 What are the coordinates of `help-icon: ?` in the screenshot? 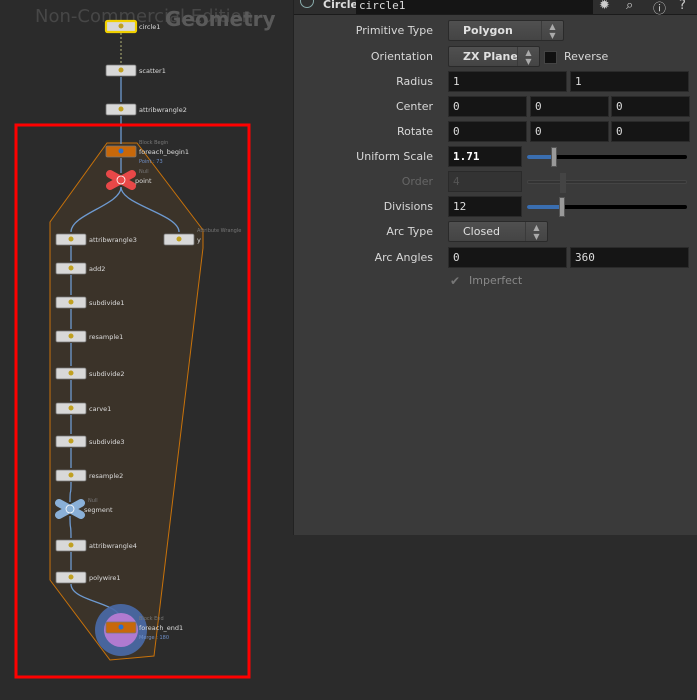 It's located at (682, 6).